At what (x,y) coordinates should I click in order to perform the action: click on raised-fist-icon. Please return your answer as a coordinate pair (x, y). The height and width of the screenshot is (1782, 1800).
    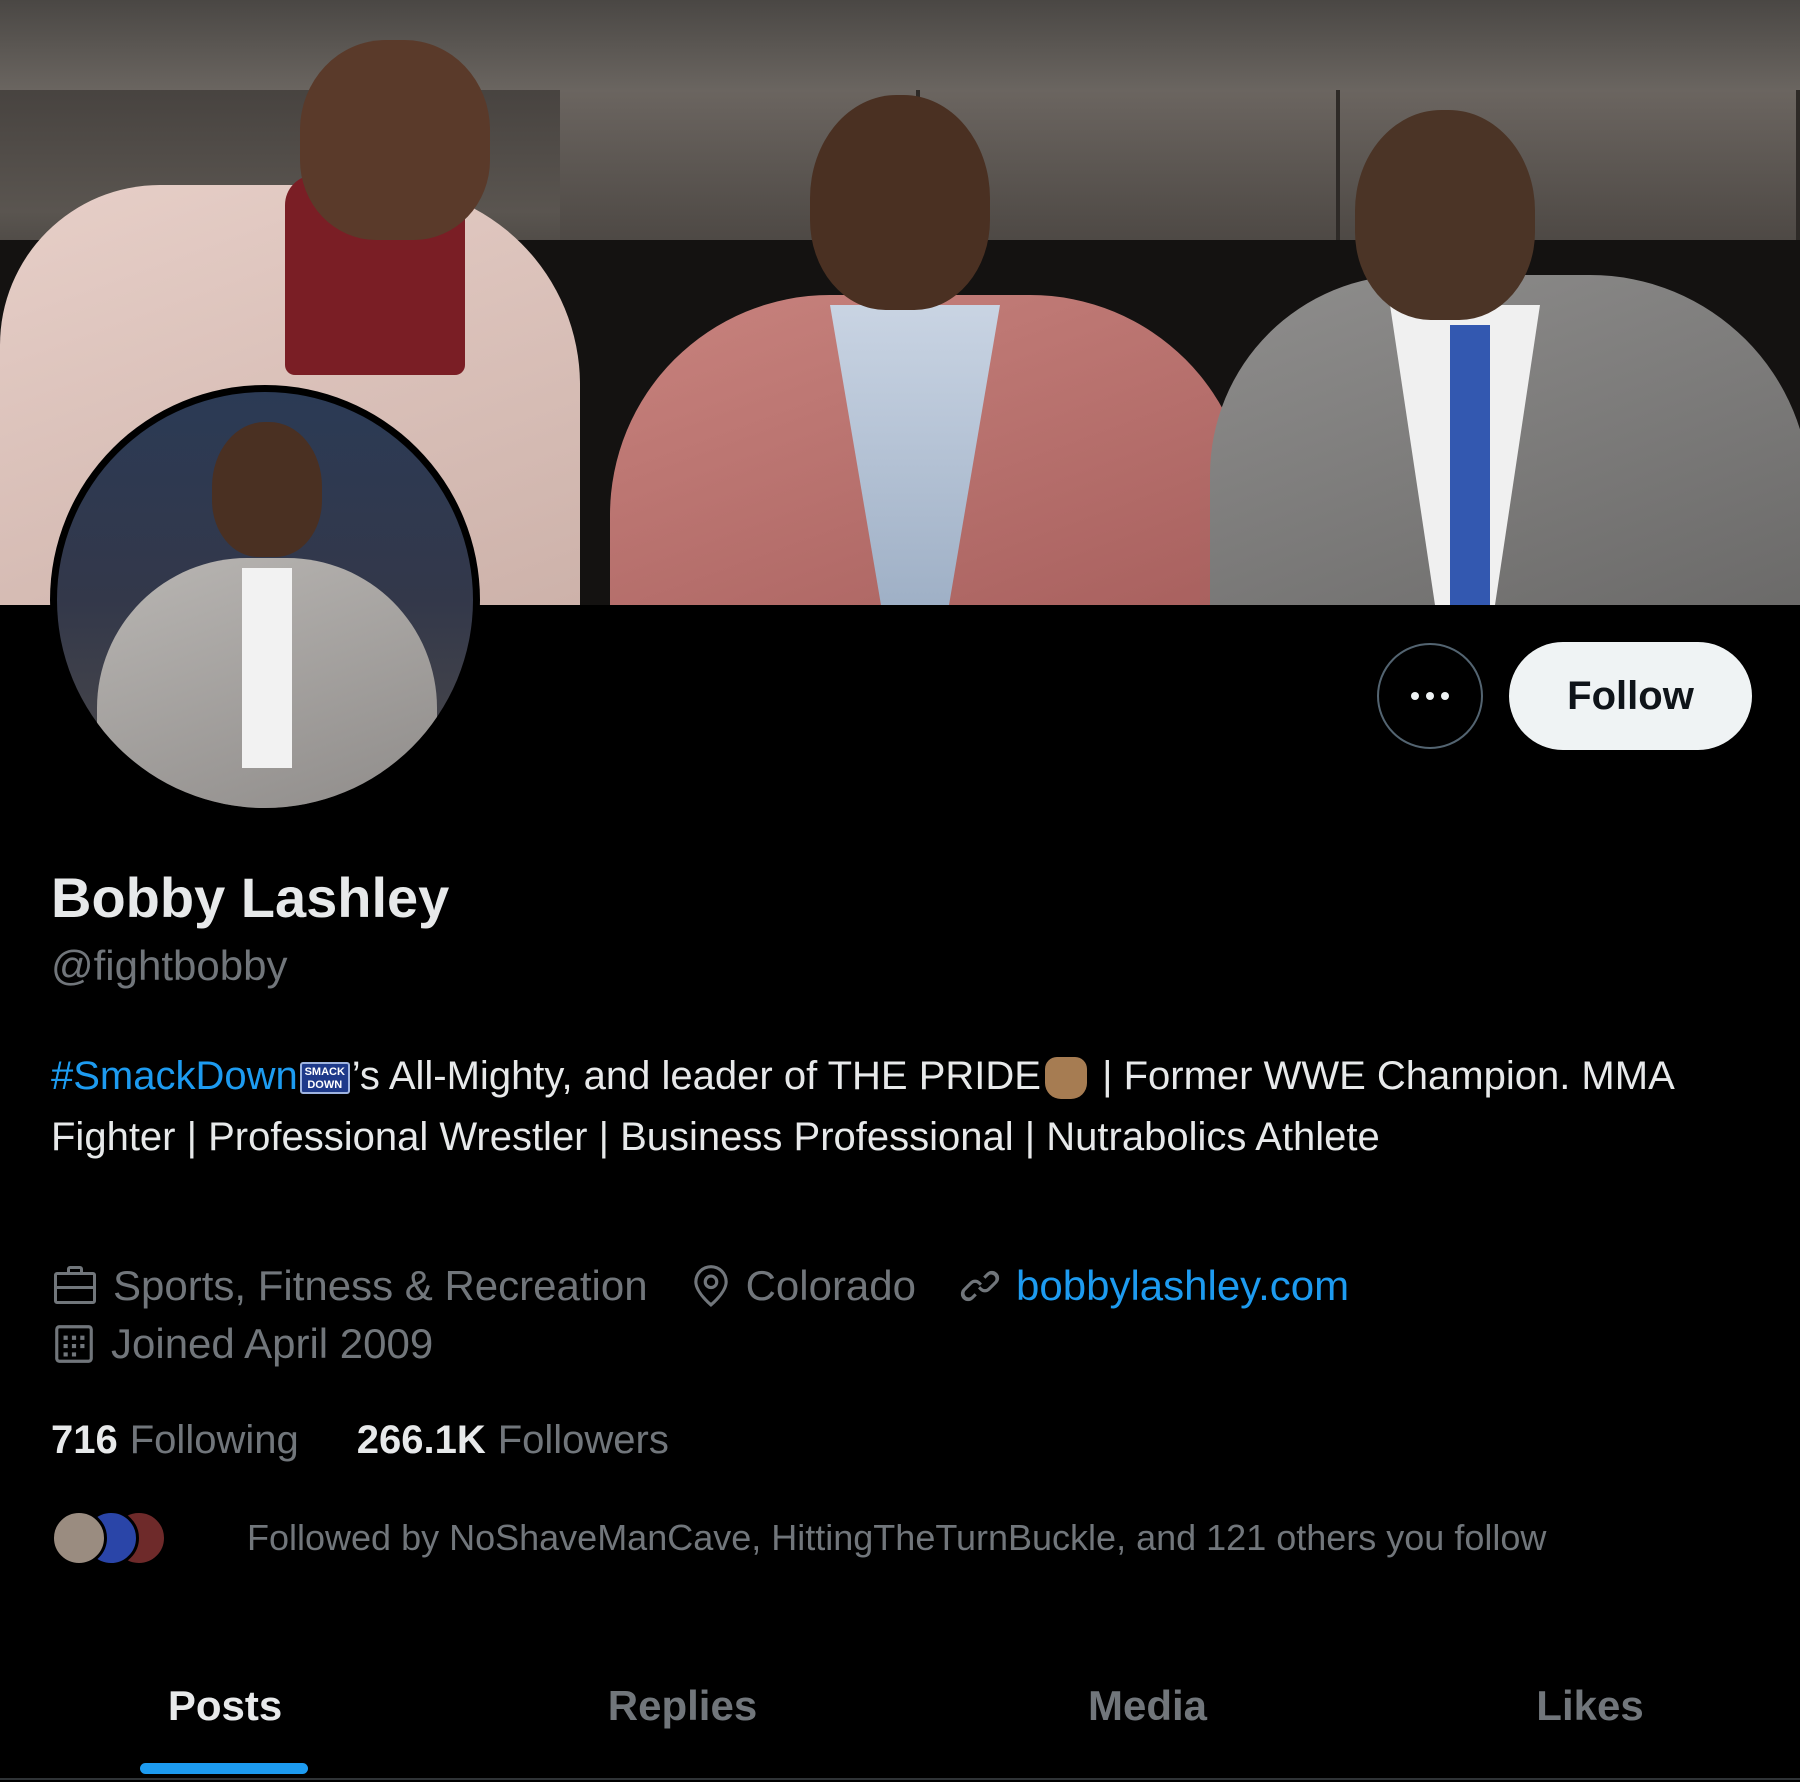
    Looking at the image, I should click on (1065, 1078).